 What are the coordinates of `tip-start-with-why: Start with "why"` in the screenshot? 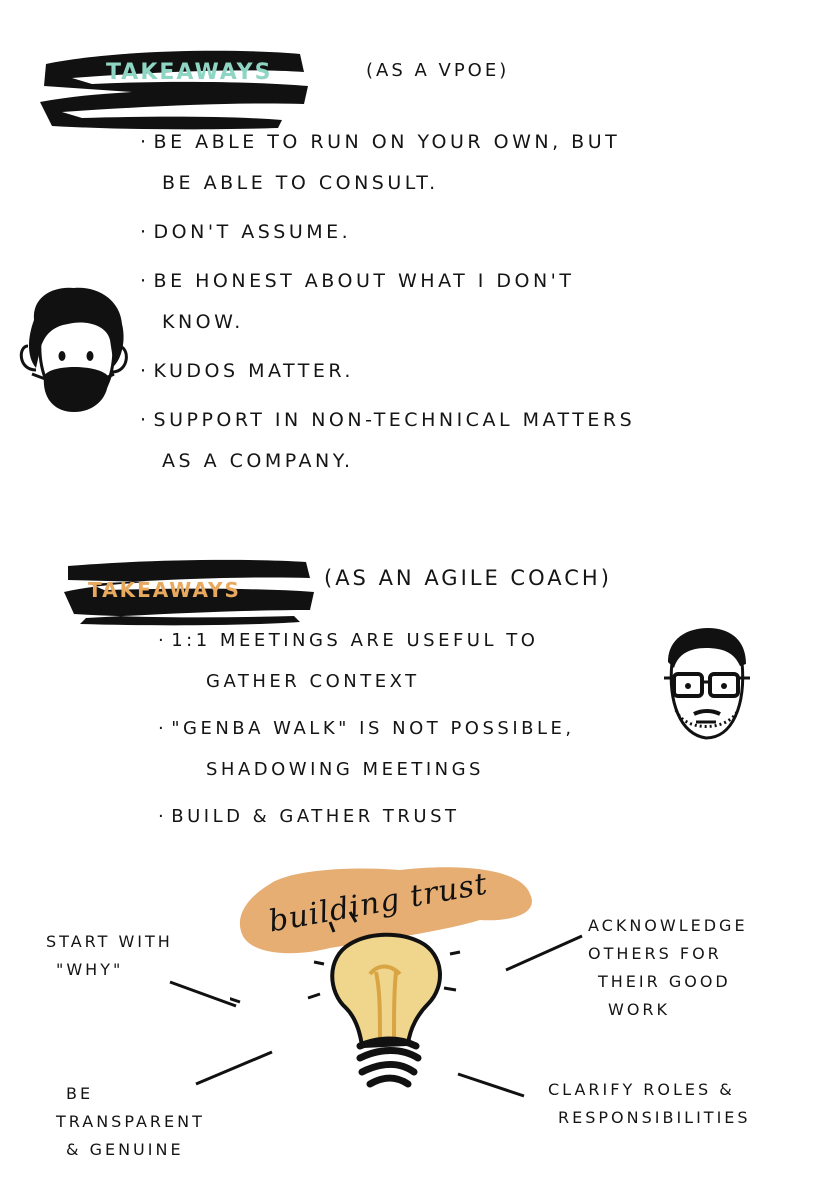 It's located at (109, 955).